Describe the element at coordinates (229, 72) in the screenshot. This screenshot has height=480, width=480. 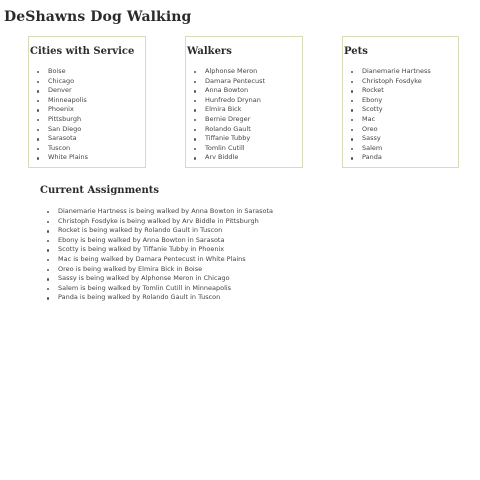
I see `walker-item: Alphonse Meron` at that location.